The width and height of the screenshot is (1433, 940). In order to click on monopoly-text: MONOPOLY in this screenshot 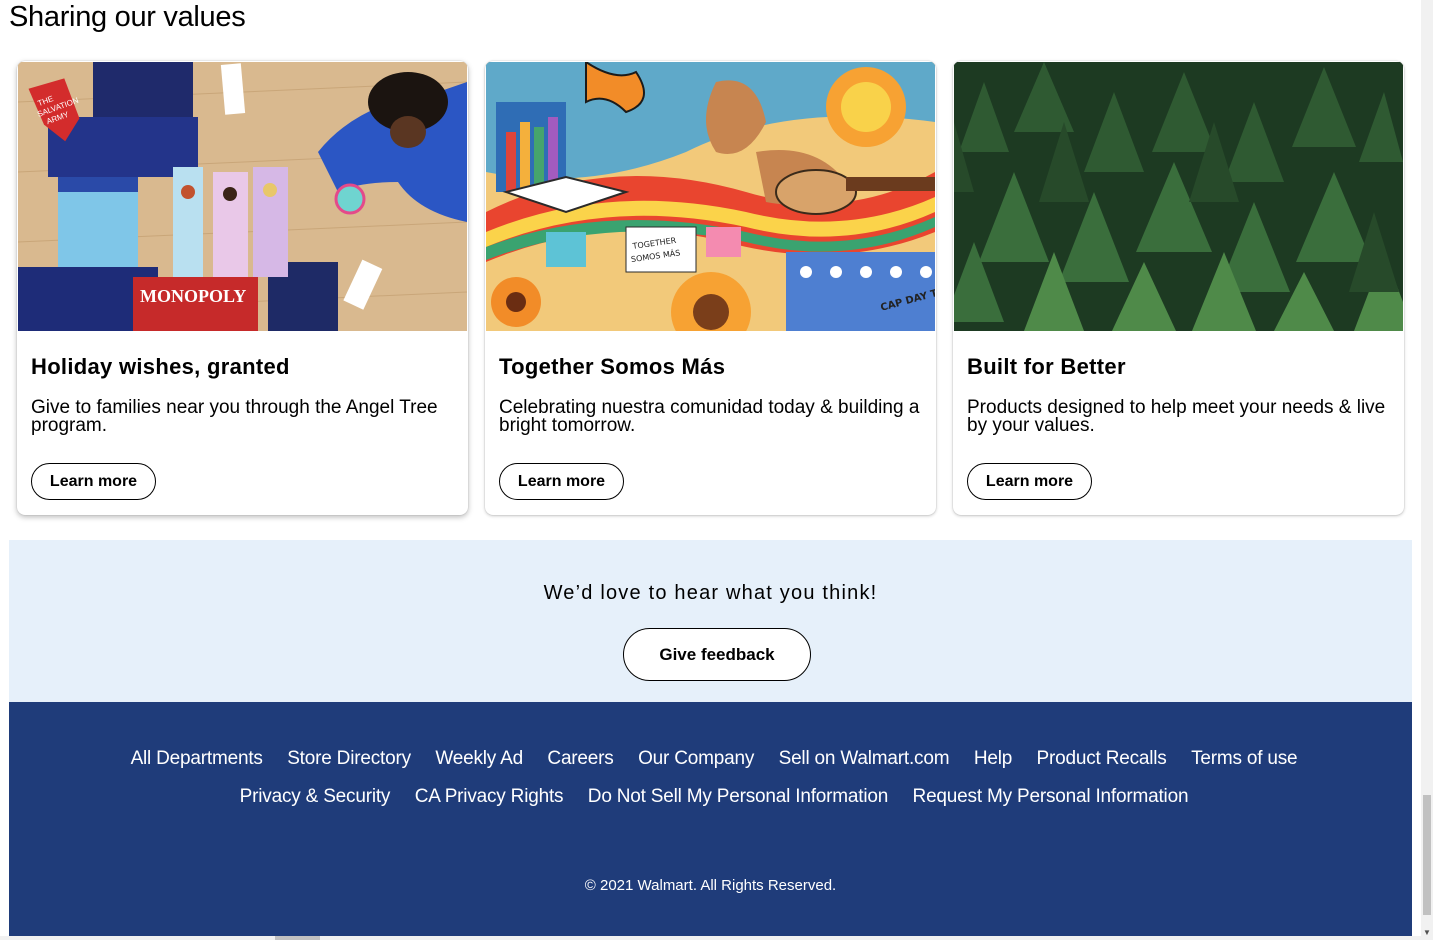, I will do `click(193, 296)`.